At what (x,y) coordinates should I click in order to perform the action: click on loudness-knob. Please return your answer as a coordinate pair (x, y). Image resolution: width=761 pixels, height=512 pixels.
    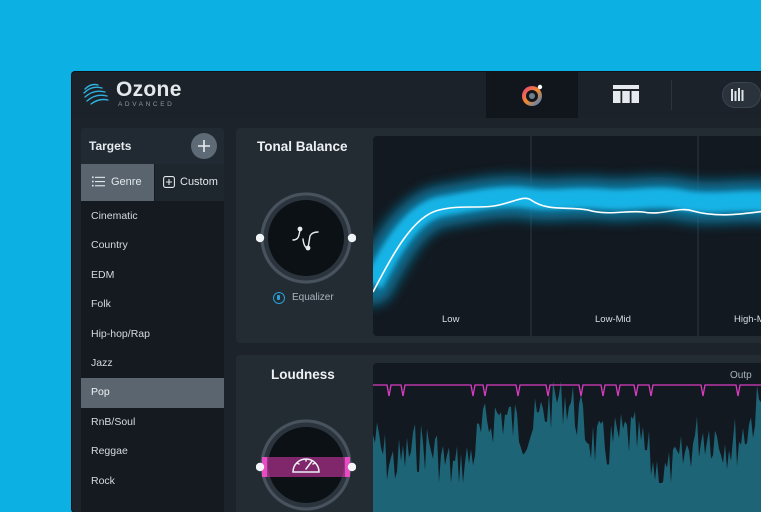
    Looking at the image, I should click on (306, 463).